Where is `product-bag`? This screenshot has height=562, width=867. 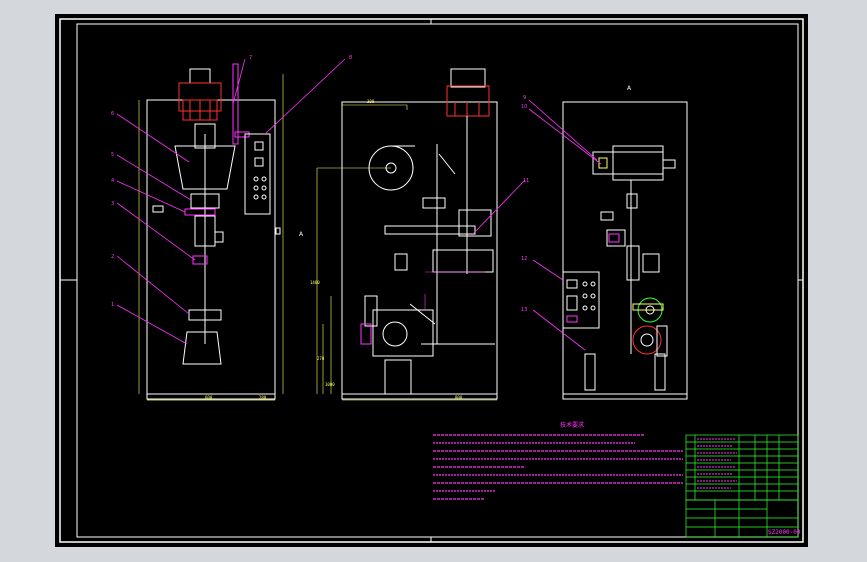 product-bag is located at coordinates (202, 348).